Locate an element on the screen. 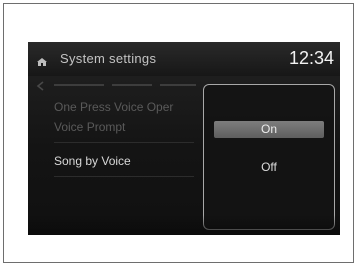 This screenshot has height=266, width=358. option-off: Off is located at coordinates (269, 167).